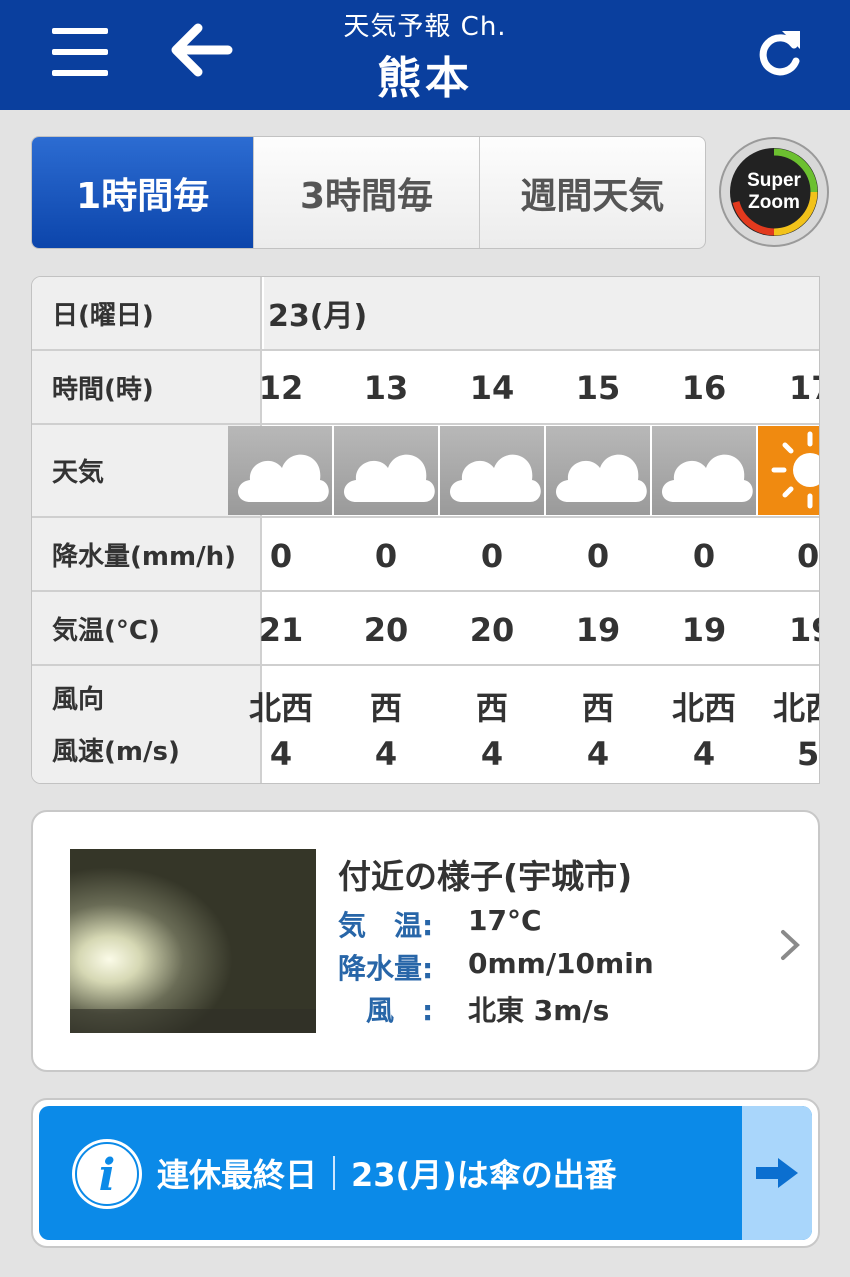 The width and height of the screenshot is (850, 1277). I want to click on hour-cell: 17, so click(804, 388).